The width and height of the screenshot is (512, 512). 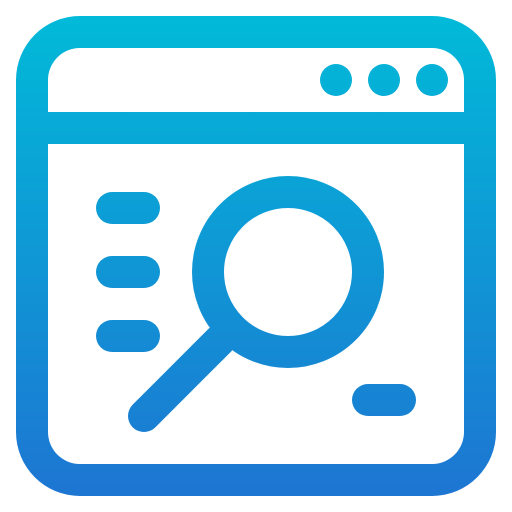 I want to click on magnifier-handle, so click(x=182, y=378).